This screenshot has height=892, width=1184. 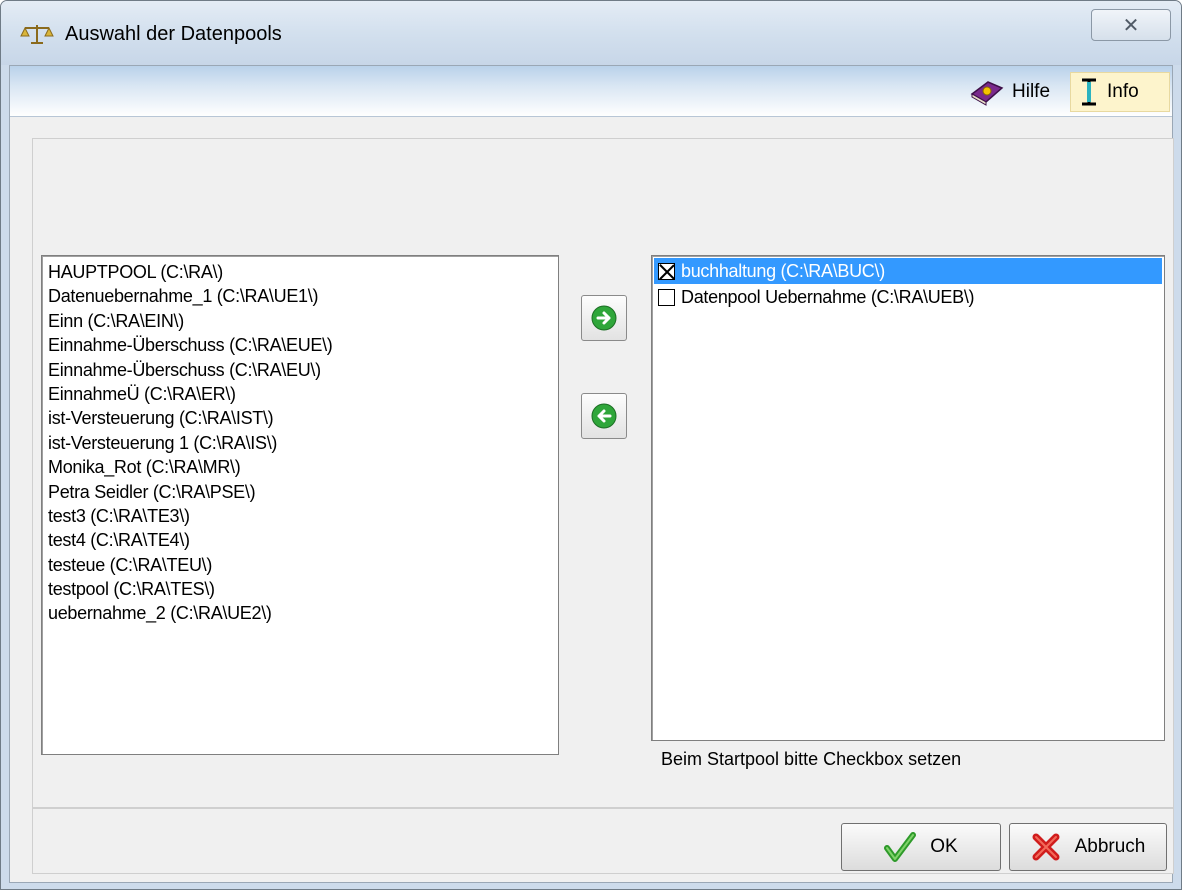 I want to click on close-icon: ✕, so click(x=1131, y=25).